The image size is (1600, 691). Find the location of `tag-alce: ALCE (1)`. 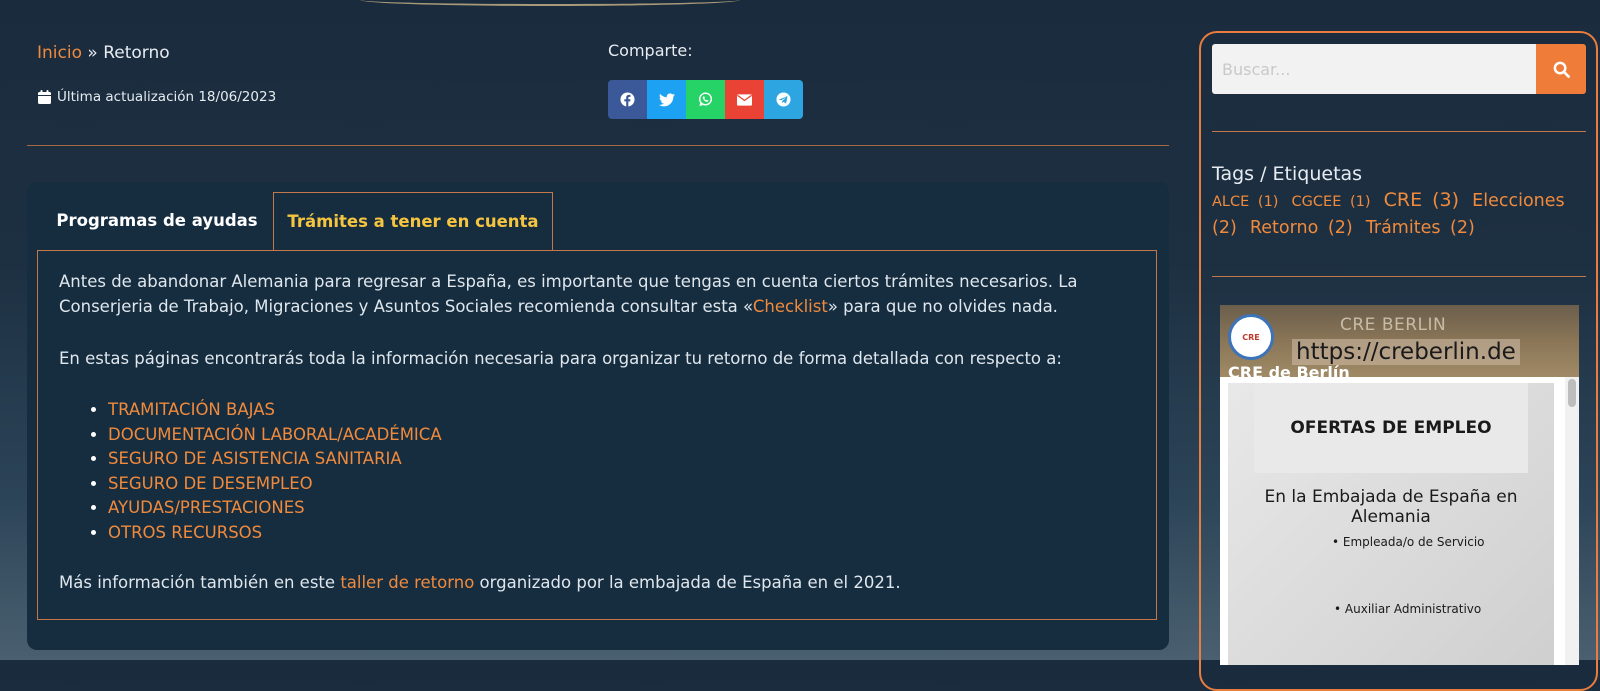

tag-alce: ALCE (1) is located at coordinates (1247, 202).